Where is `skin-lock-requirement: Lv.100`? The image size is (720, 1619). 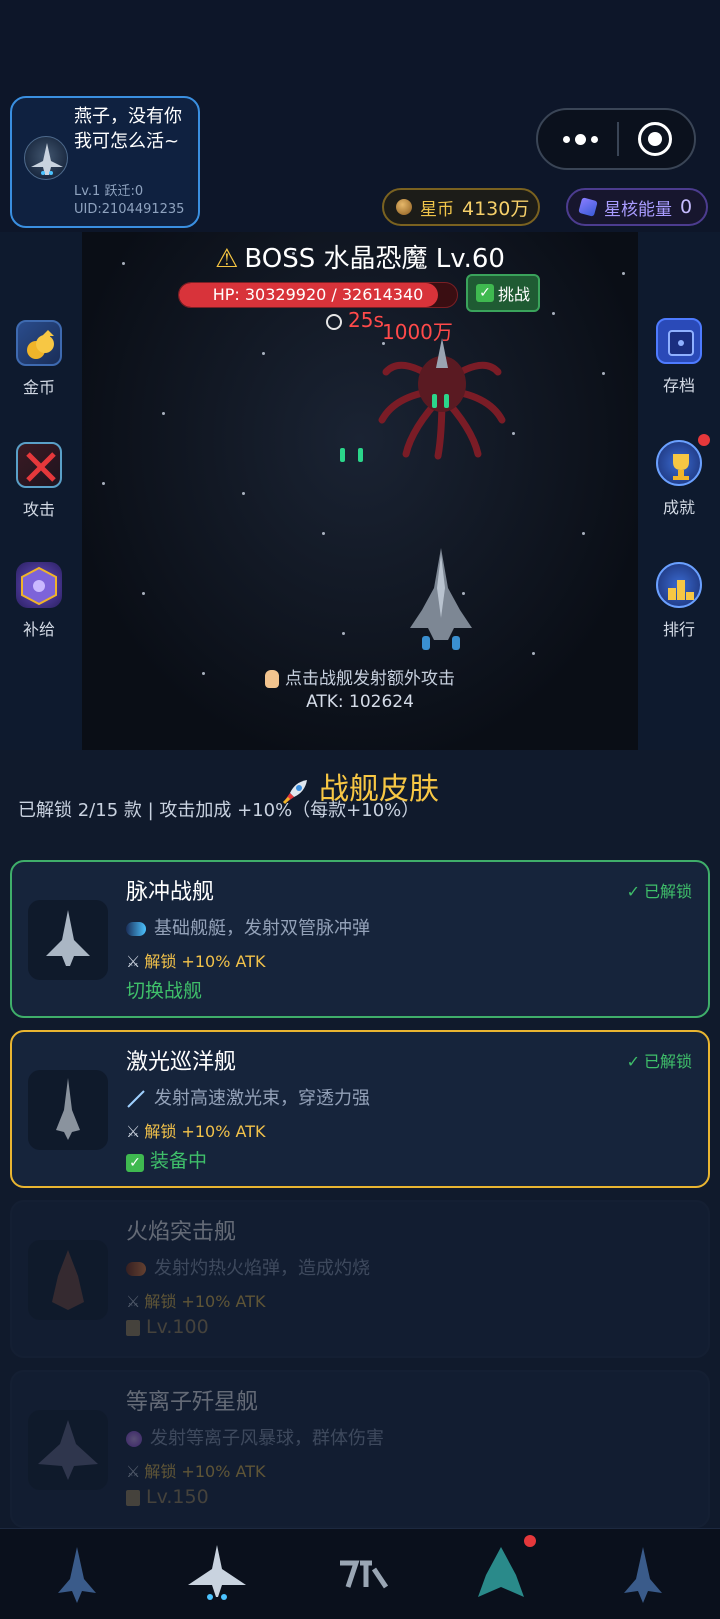 skin-lock-requirement: Lv.100 is located at coordinates (167, 1327).